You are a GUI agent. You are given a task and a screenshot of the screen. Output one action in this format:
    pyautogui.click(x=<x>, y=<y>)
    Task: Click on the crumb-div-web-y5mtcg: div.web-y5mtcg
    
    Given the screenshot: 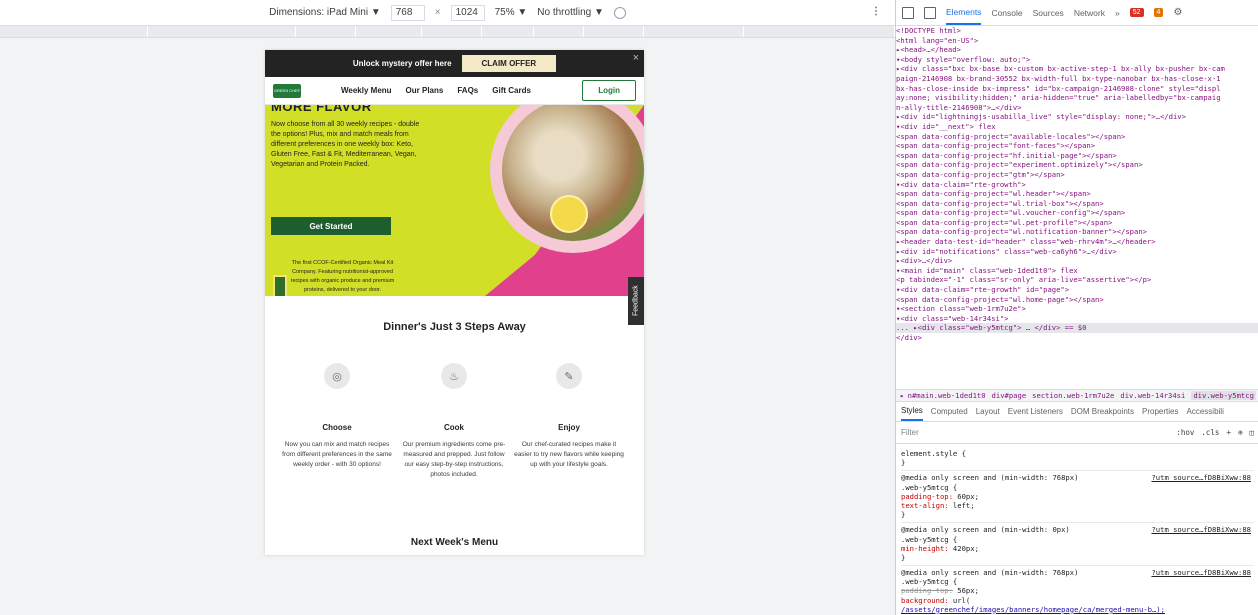 What is the action you would take?
    pyautogui.click(x=1223, y=395)
    